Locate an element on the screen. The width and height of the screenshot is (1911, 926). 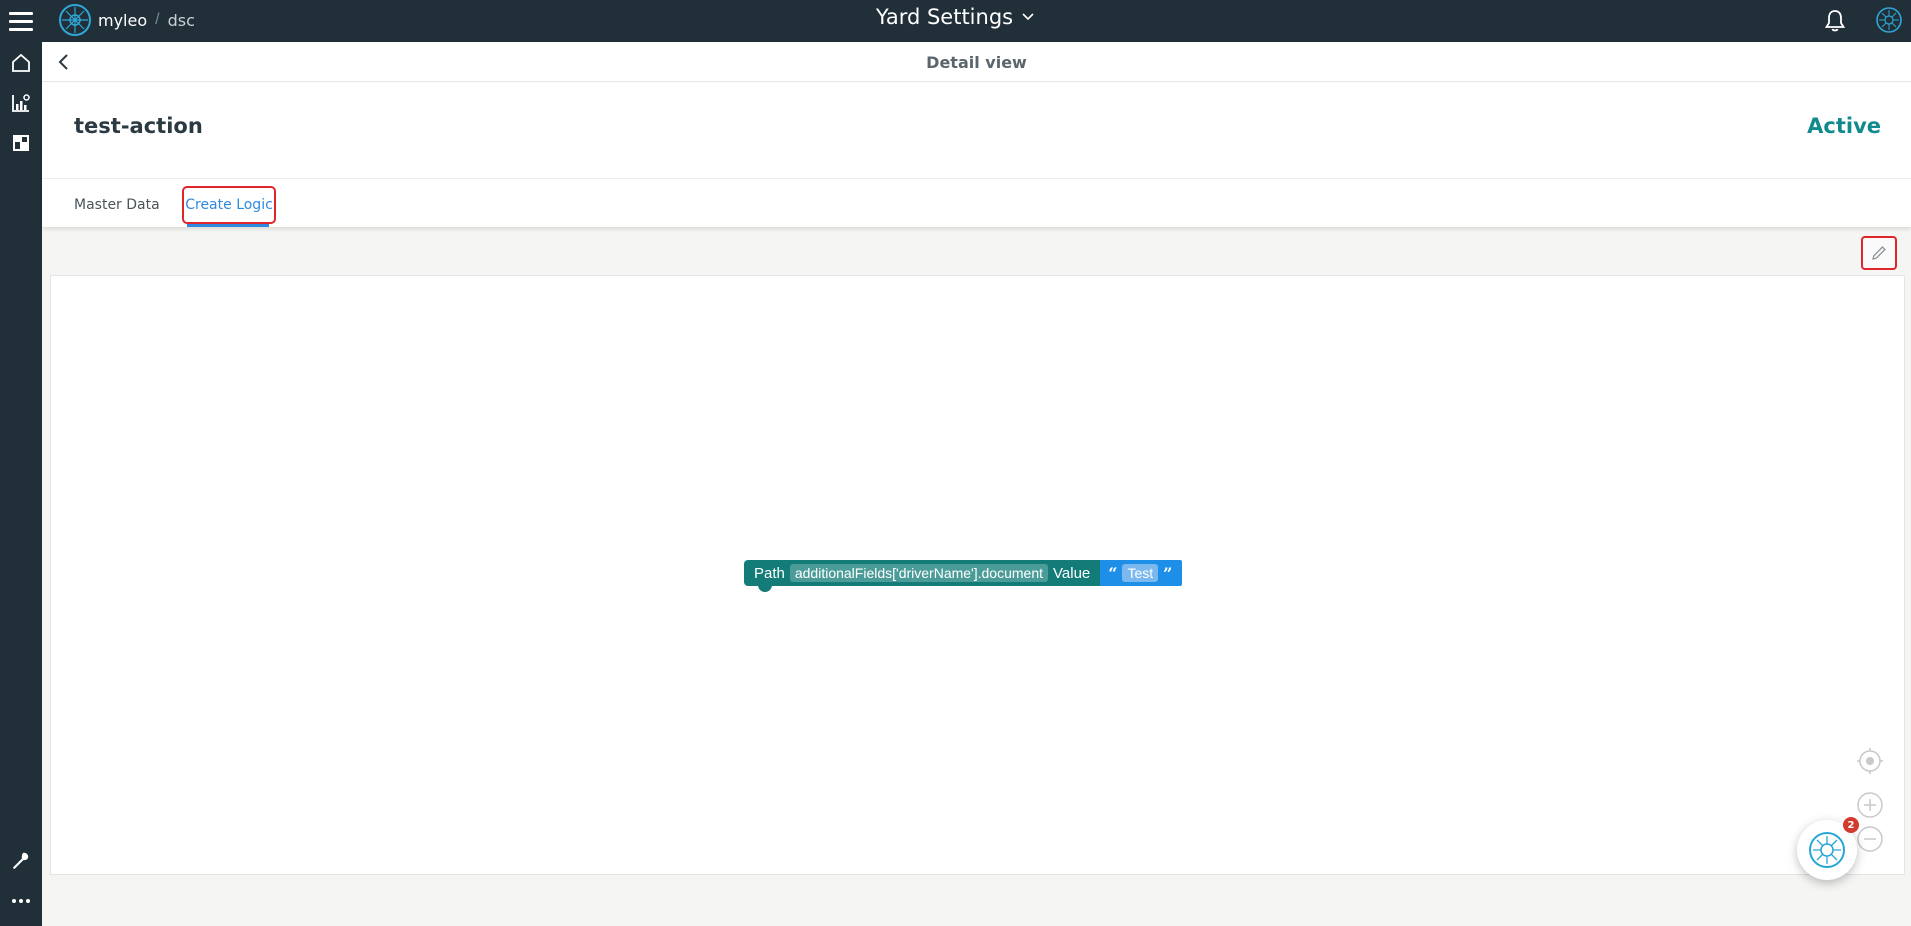
bell-icon is located at coordinates (1835, 21).